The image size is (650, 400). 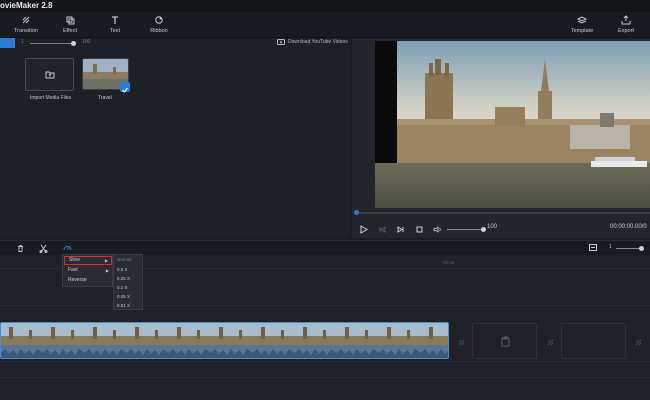 I want to click on menu-item-reverse: Reverse, so click(x=88, y=280).